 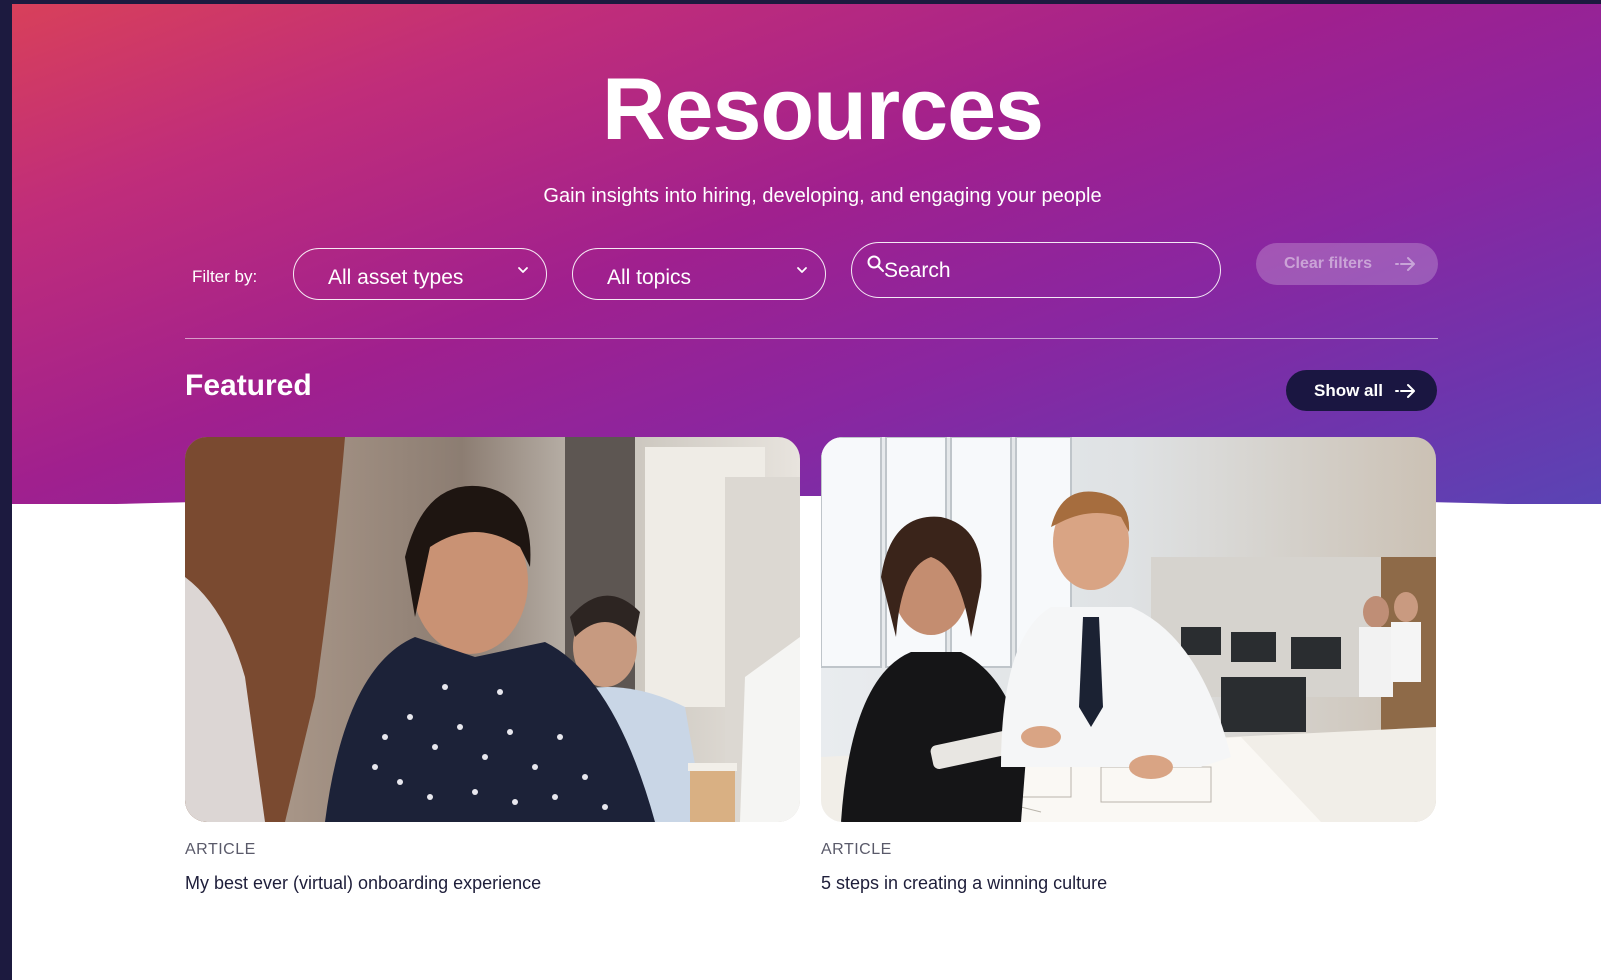 What do you see at coordinates (964, 883) in the screenshot?
I see `card-title-link: 5 steps in creating a winning culture` at bounding box center [964, 883].